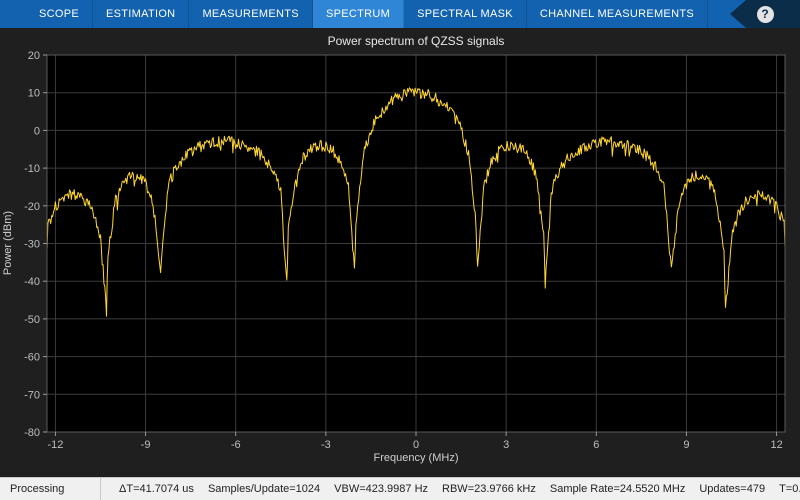 This screenshot has width=800, height=500. I want to click on y-tick-label: 20, so click(34, 56).